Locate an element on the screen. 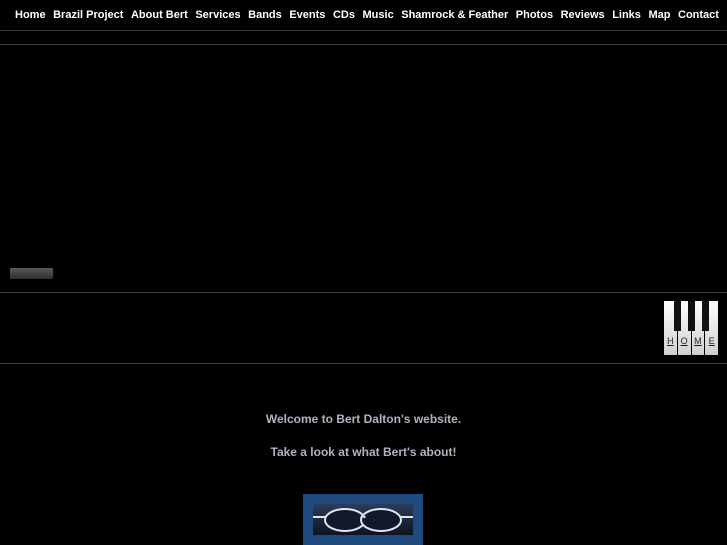 The width and height of the screenshot is (727, 545). home-piano-keys-button: H O M E is located at coordinates (691, 328).